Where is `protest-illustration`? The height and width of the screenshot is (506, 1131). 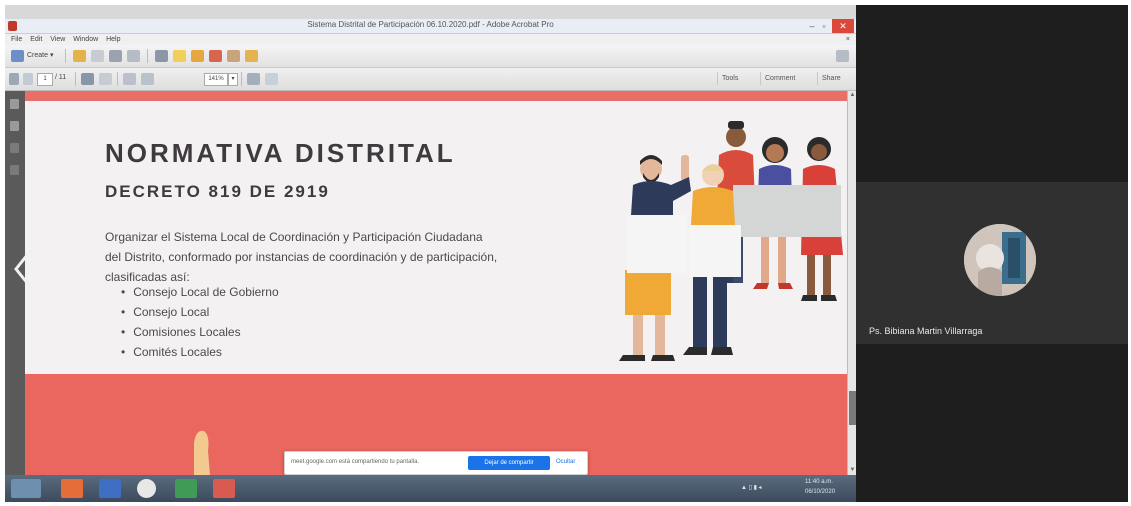 protest-illustration is located at coordinates (731, 241).